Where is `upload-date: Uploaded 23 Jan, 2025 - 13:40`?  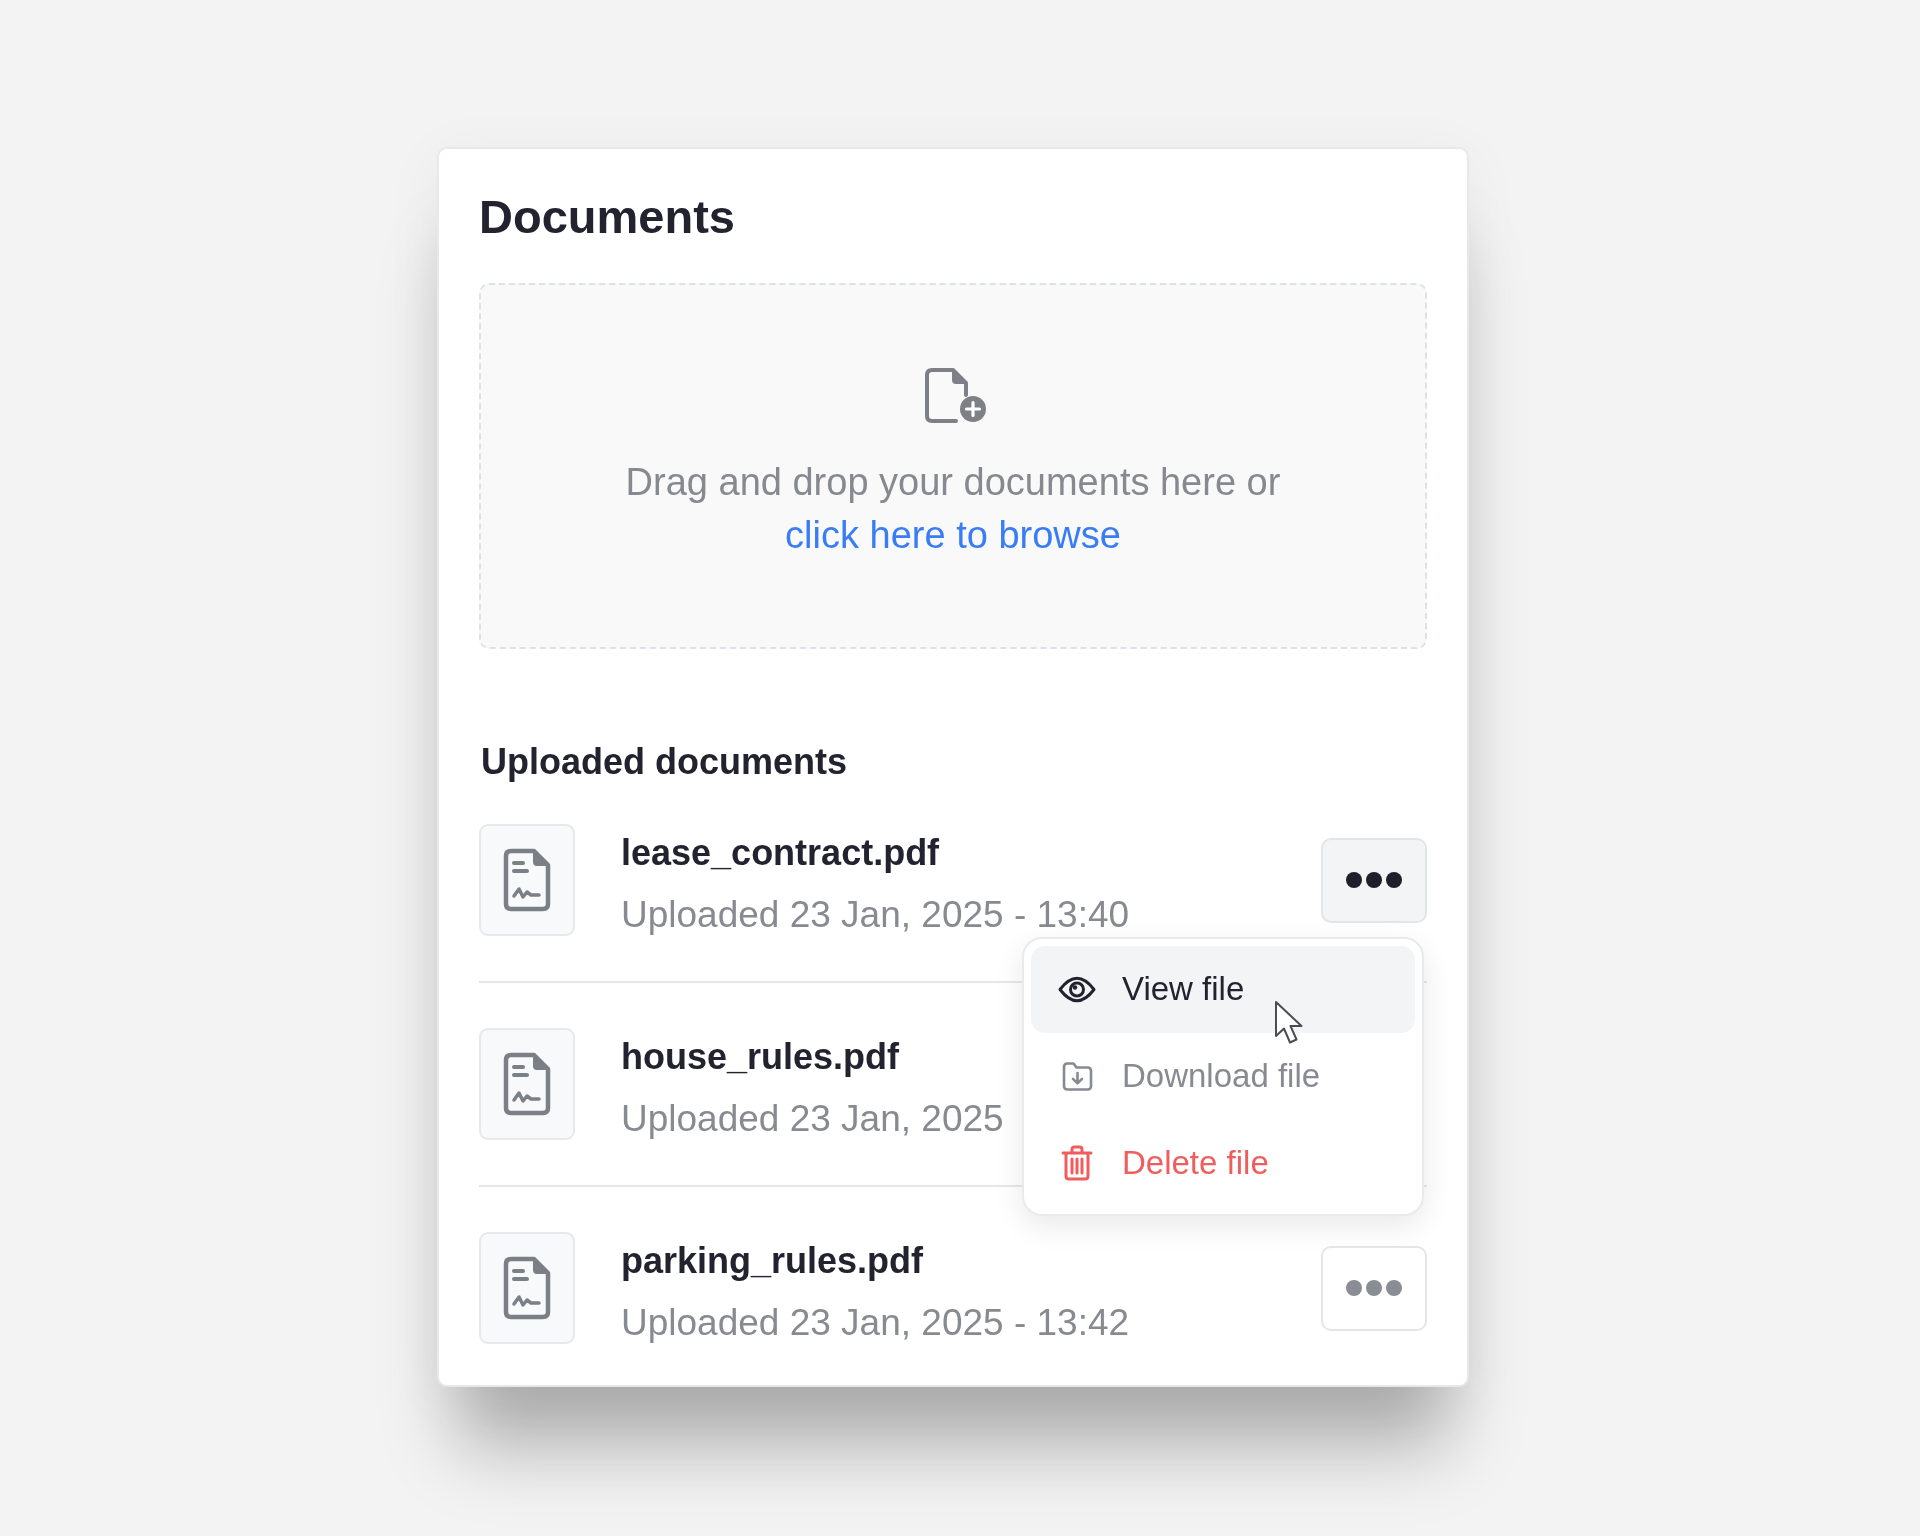
upload-date: Uploaded 23 Jan, 2025 - 13:40 is located at coordinates (875, 915).